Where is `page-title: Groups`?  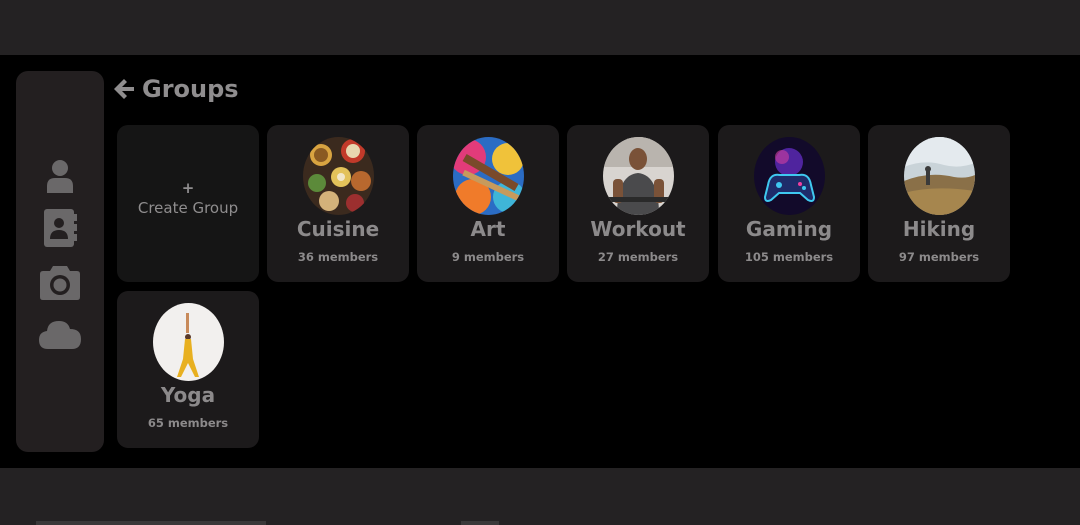
page-title: Groups is located at coordinates (190, 89).